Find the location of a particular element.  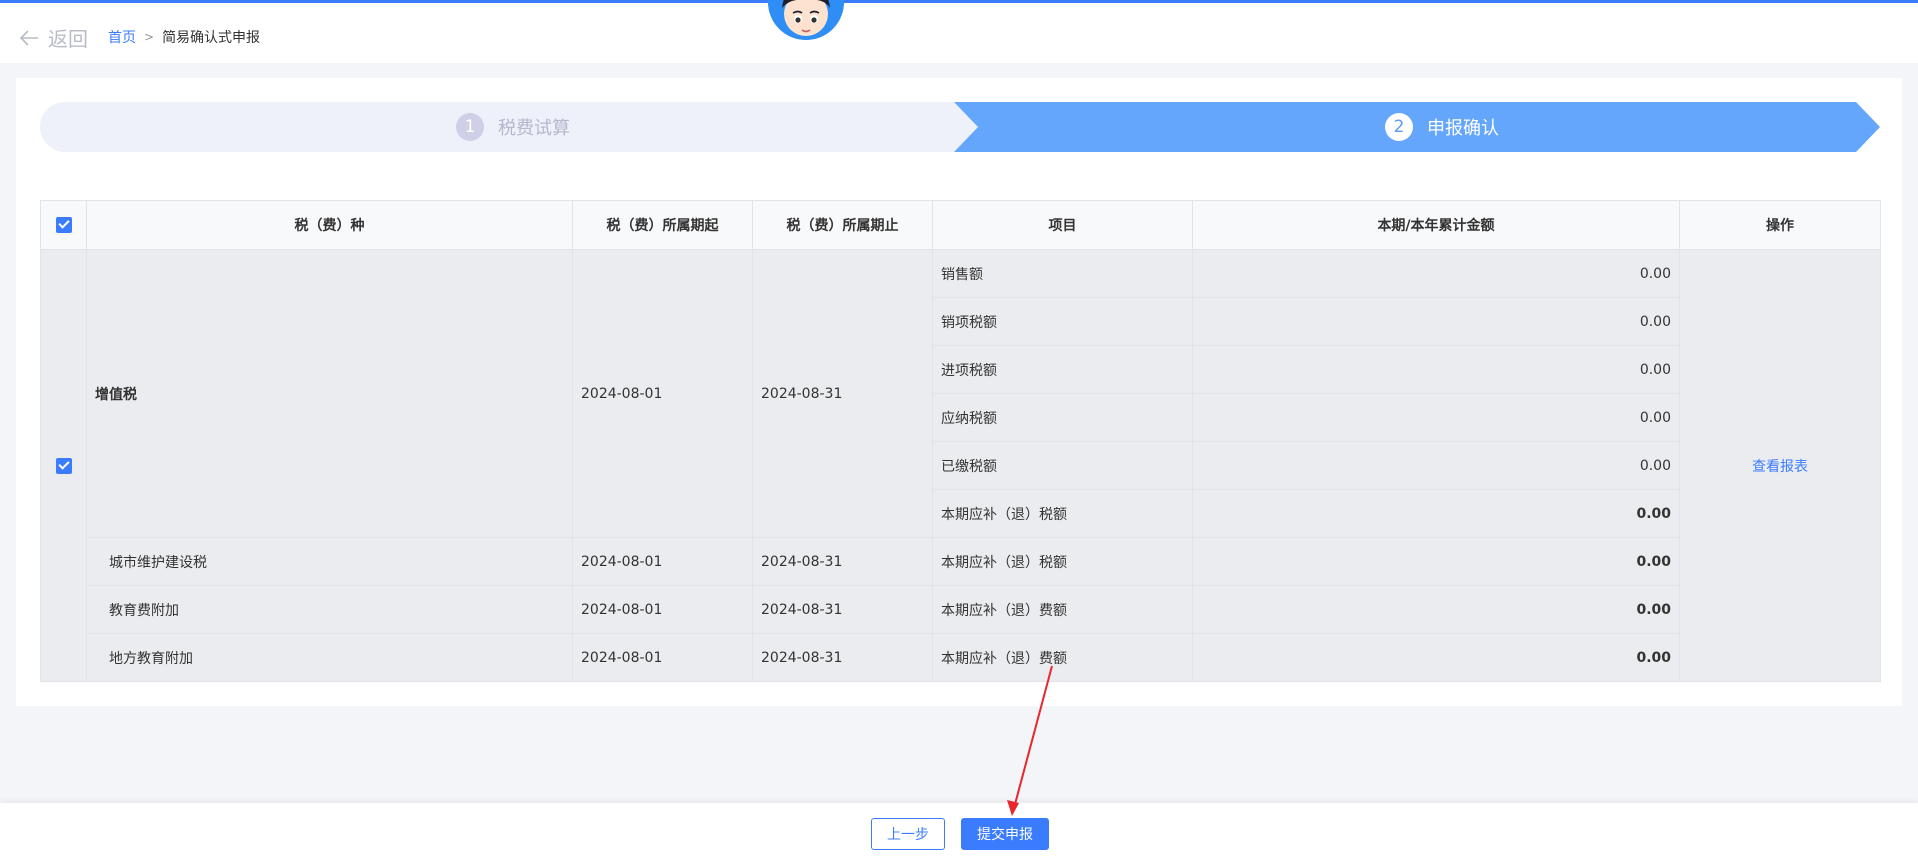

previous-step-button: 上一步 is located at coordinates (908, 834).